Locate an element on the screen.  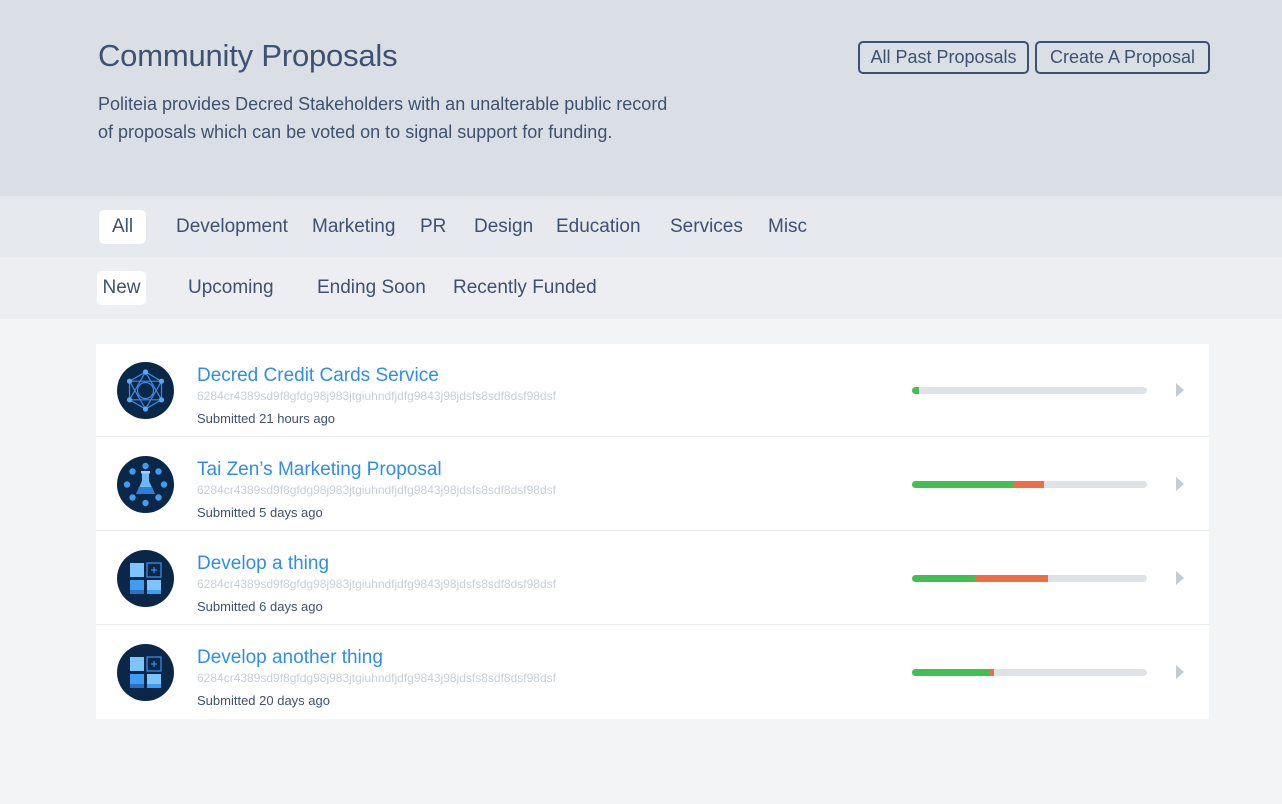
tab-upcoming: Upcoming is located at coordinates (231, 288).